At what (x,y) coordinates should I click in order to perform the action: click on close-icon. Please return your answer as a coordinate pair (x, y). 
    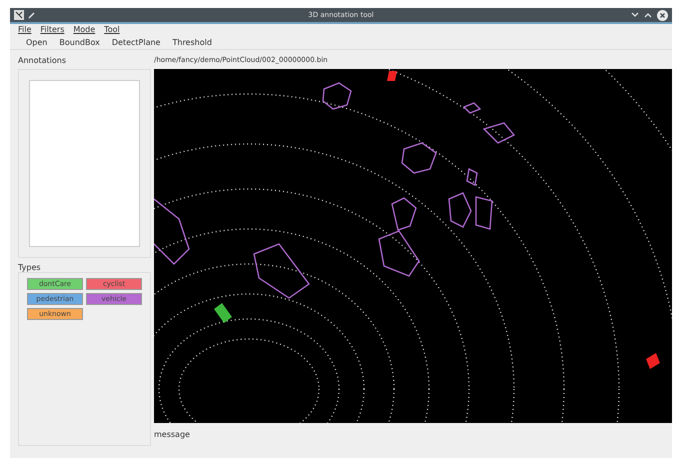
    Looking at the image, I should click on (662, 15).